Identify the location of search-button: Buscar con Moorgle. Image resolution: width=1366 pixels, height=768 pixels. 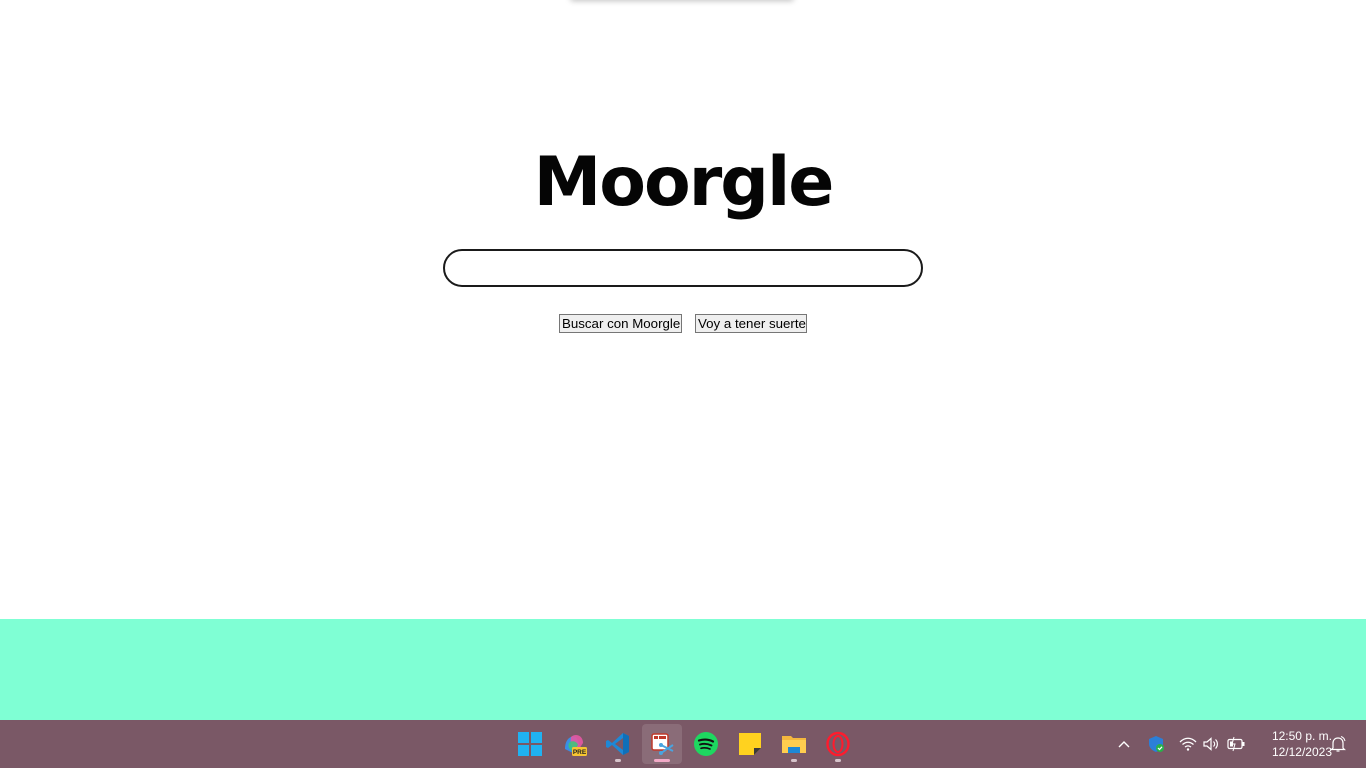
(620, 323).